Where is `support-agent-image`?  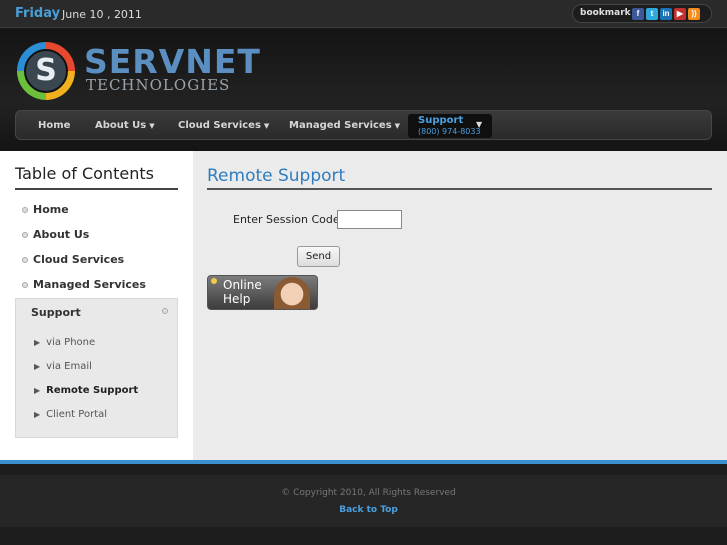
support-agent-image is located at coordinates (292, 293).